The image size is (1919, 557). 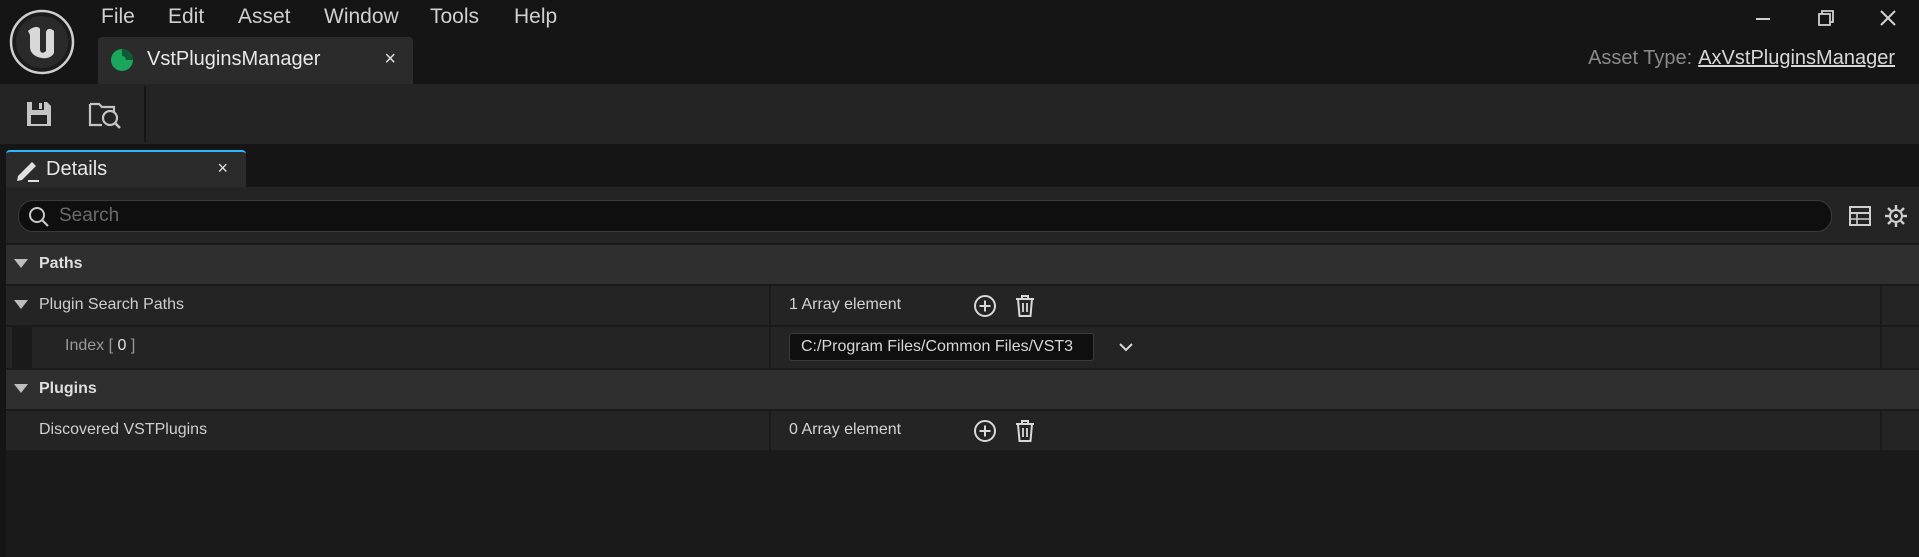 What do you see at coordinates (959, 114) in the screenshot?
I see `toolbar` at bounding box center [959, 114].